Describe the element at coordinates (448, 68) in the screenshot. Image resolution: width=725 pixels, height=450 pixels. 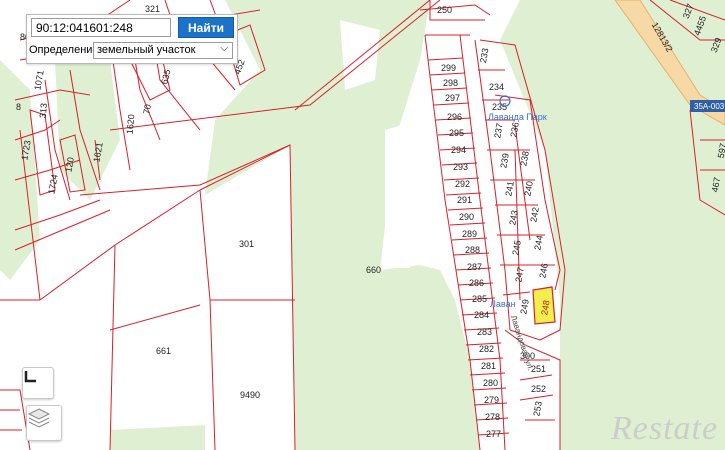
I see `parcel-299: 299` at that location.